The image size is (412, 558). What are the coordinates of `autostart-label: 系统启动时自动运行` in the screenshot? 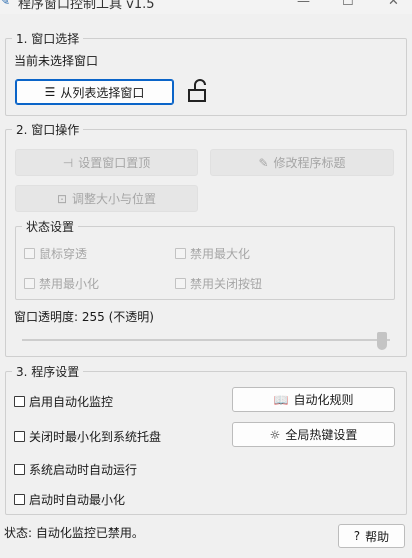 It's located at (83, 470).